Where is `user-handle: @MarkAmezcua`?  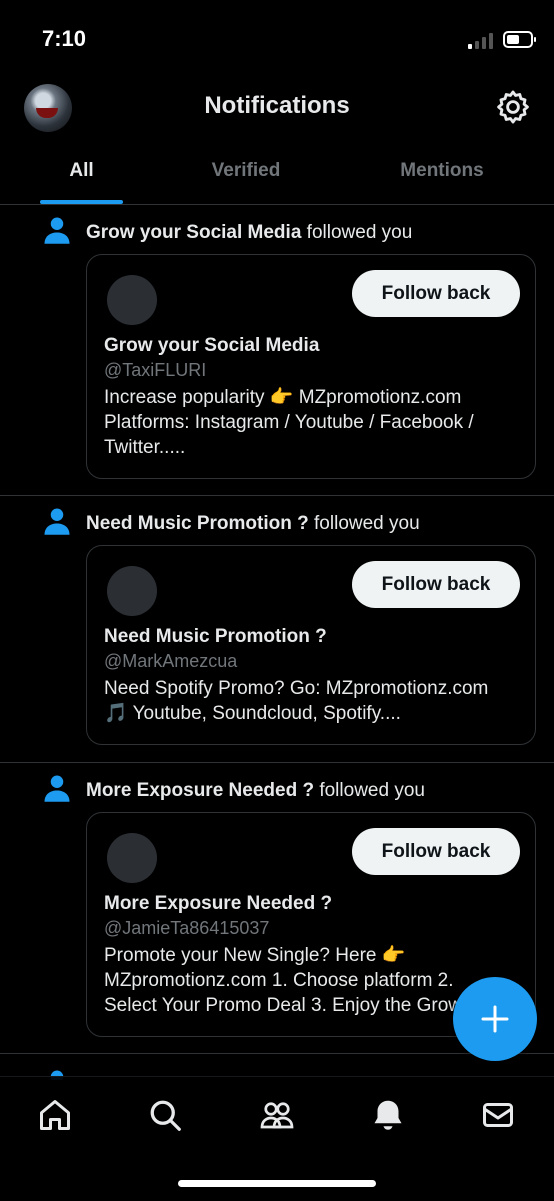
user-handle: @MarkAmezcua is located at coordinates (171, 661).